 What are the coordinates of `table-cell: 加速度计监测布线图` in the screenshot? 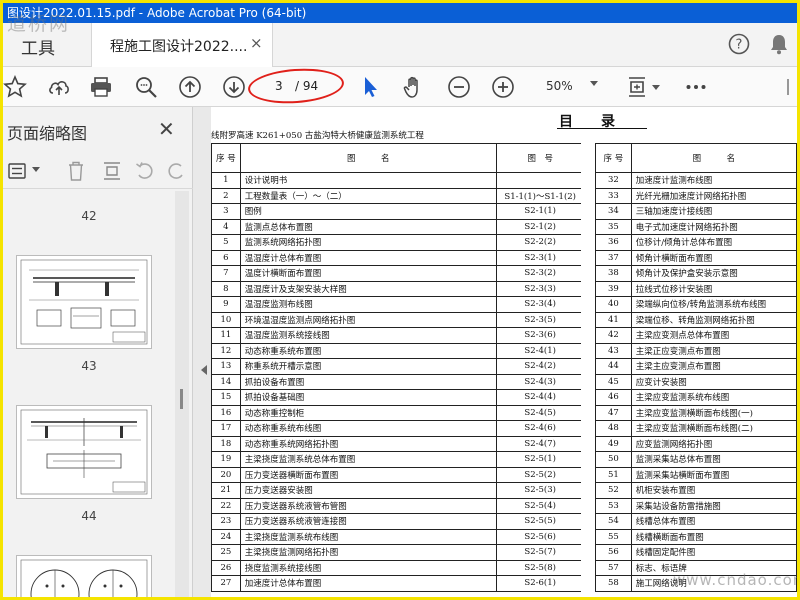 It's located at (713, 180).